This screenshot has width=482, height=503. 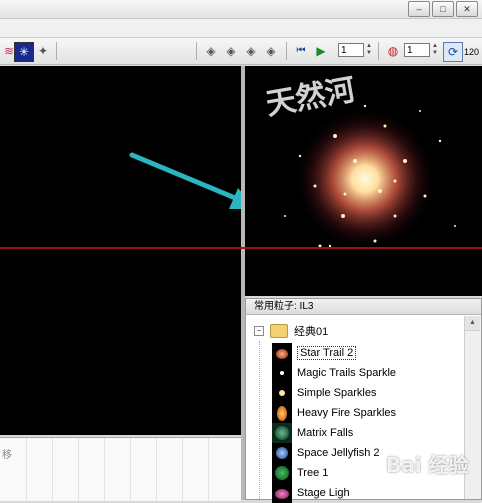 I want to click on nav-left-icon: ◈, so click(x=211, y=51).